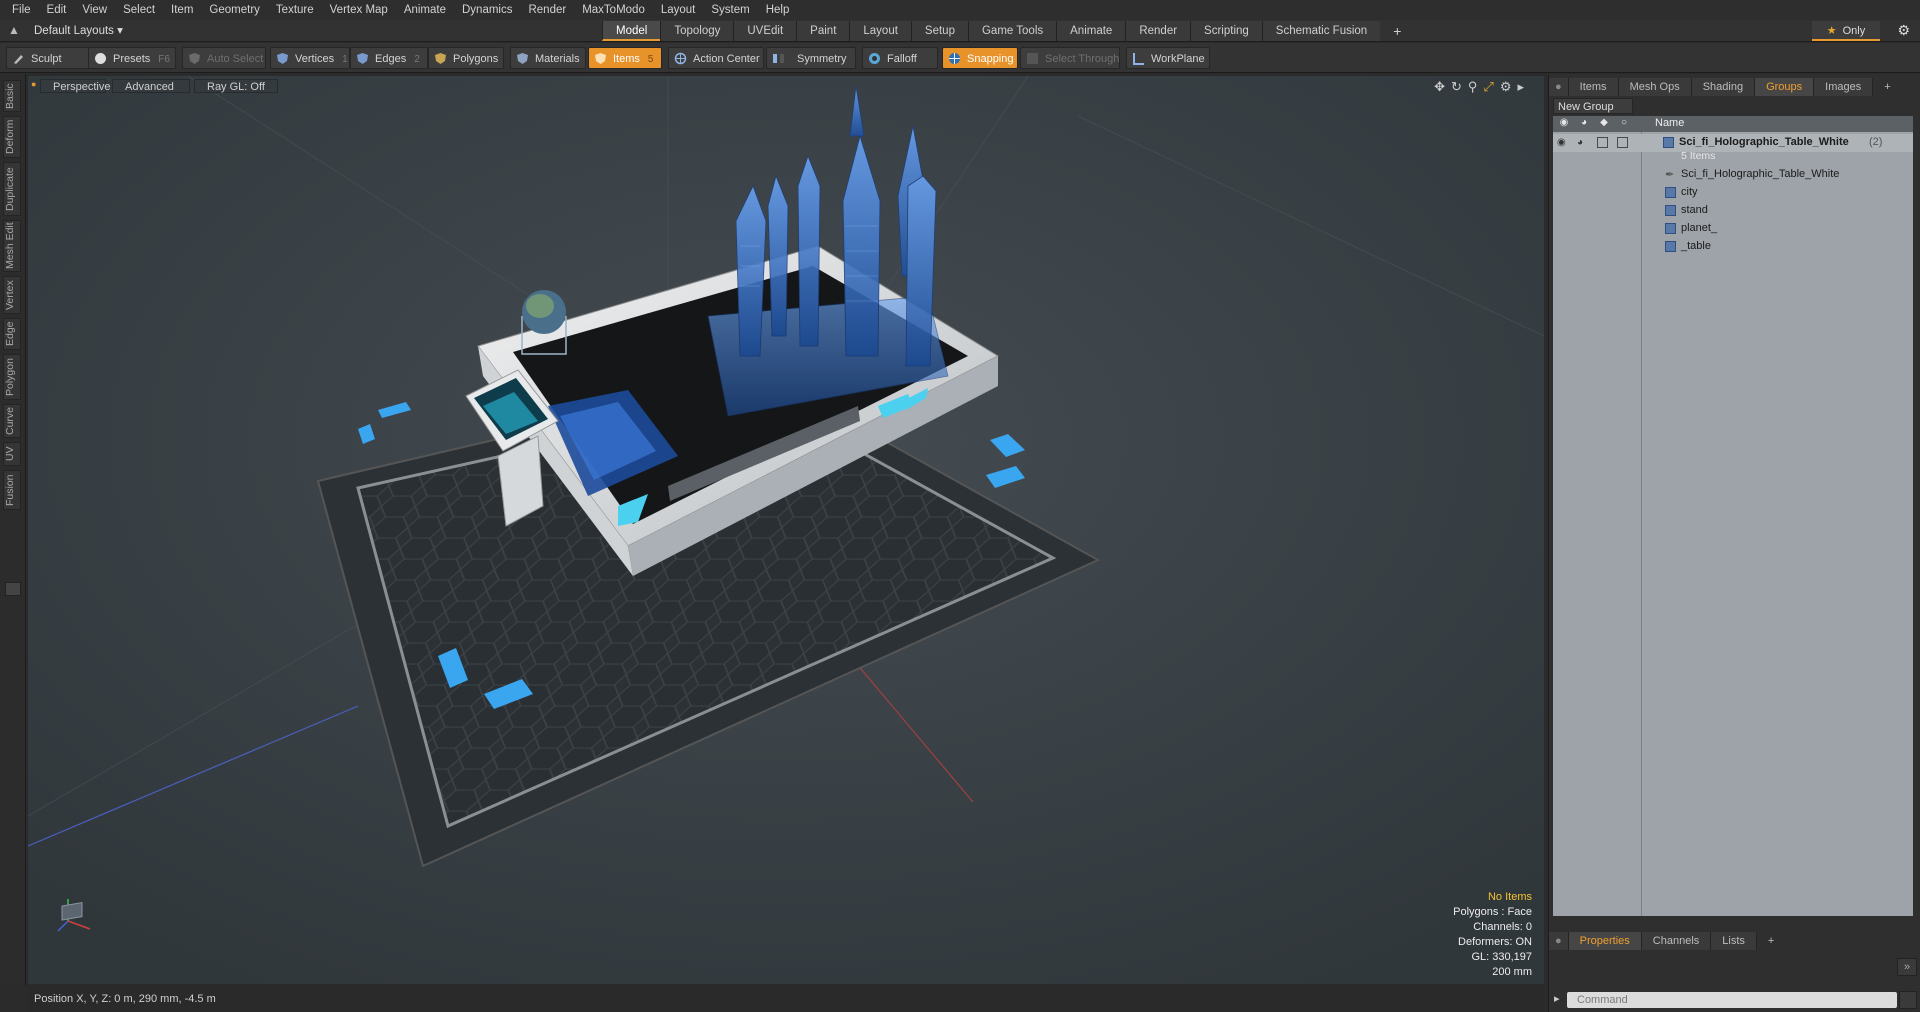  Describe the element at coordinates (1622, 142) in the screenshot. I see `select-checkbox` at that location.